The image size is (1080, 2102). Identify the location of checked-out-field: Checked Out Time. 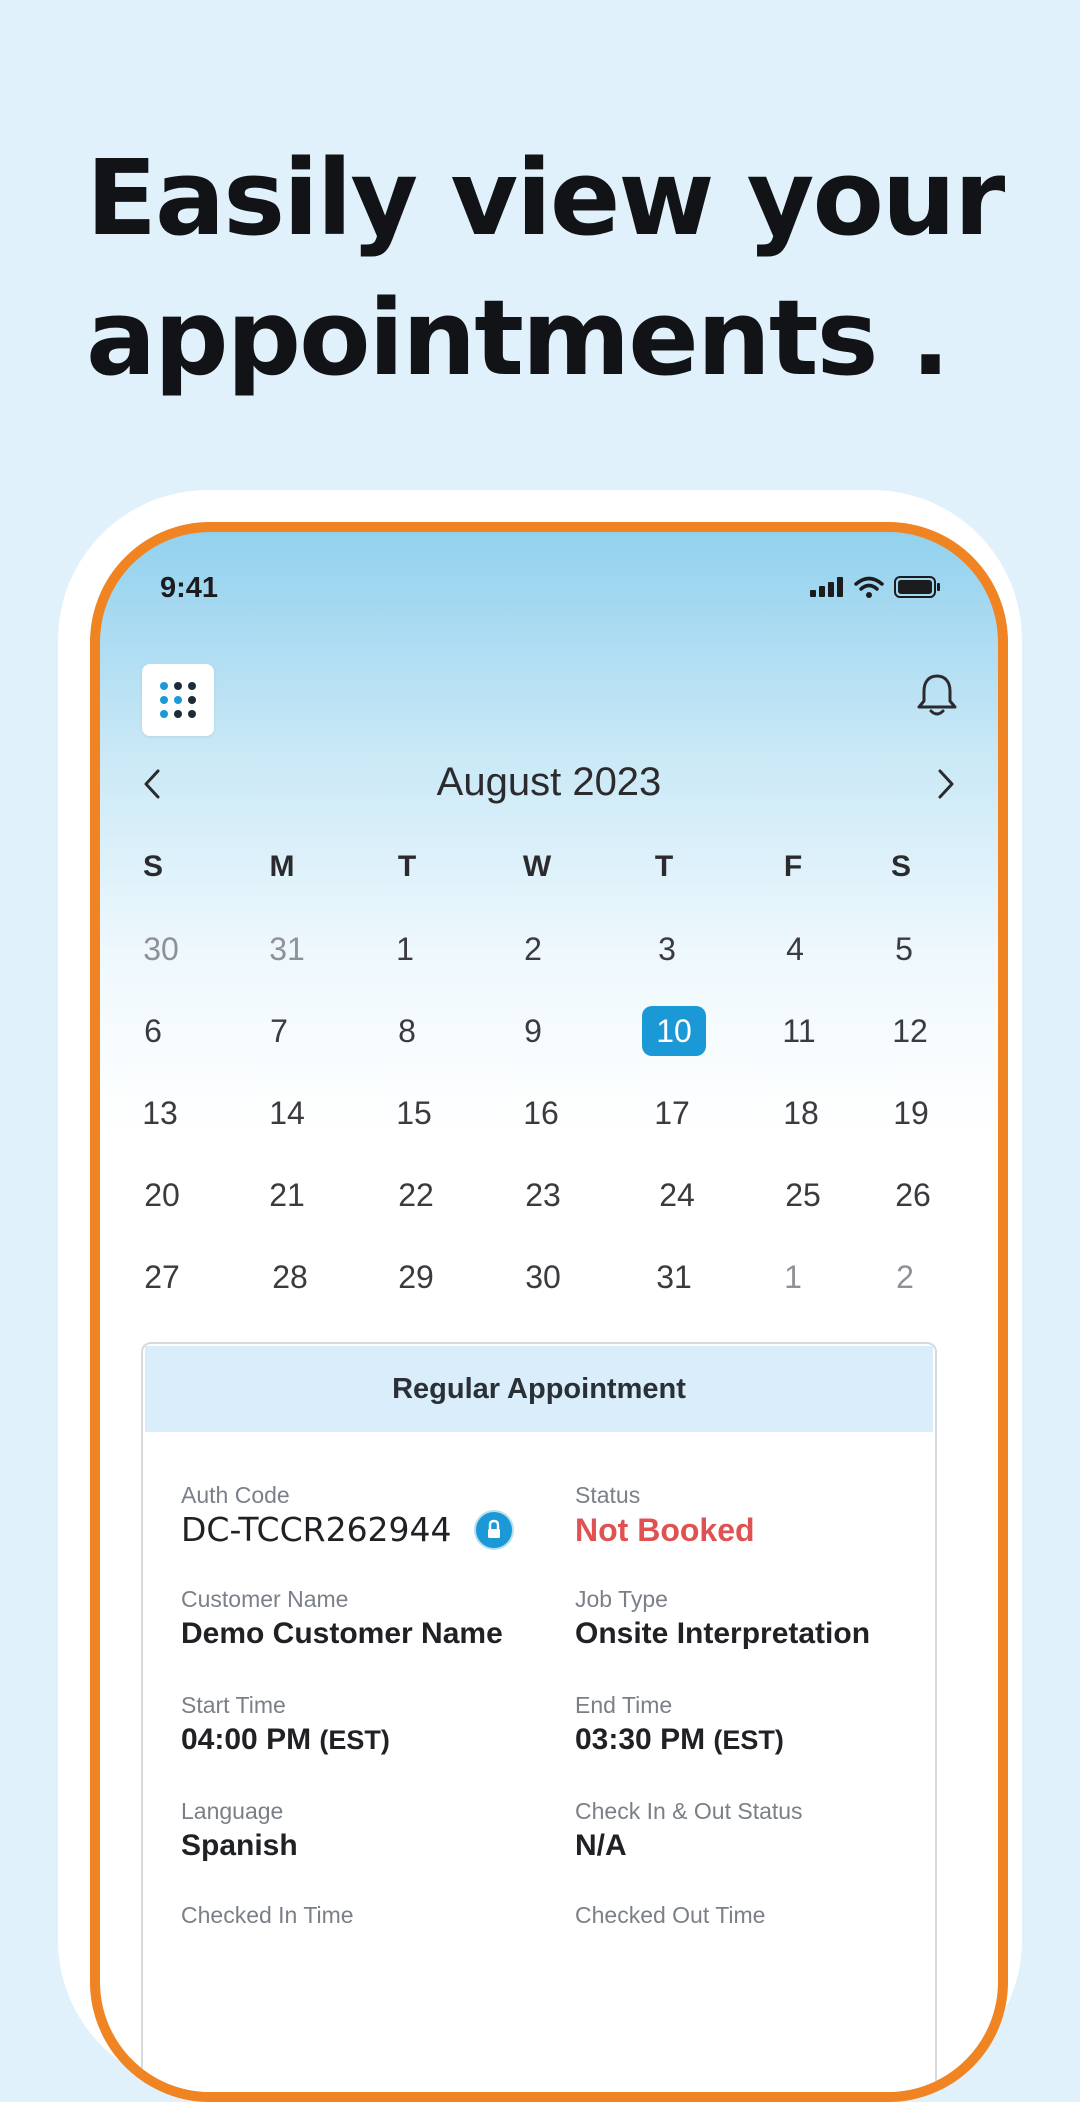
(670, 1915).